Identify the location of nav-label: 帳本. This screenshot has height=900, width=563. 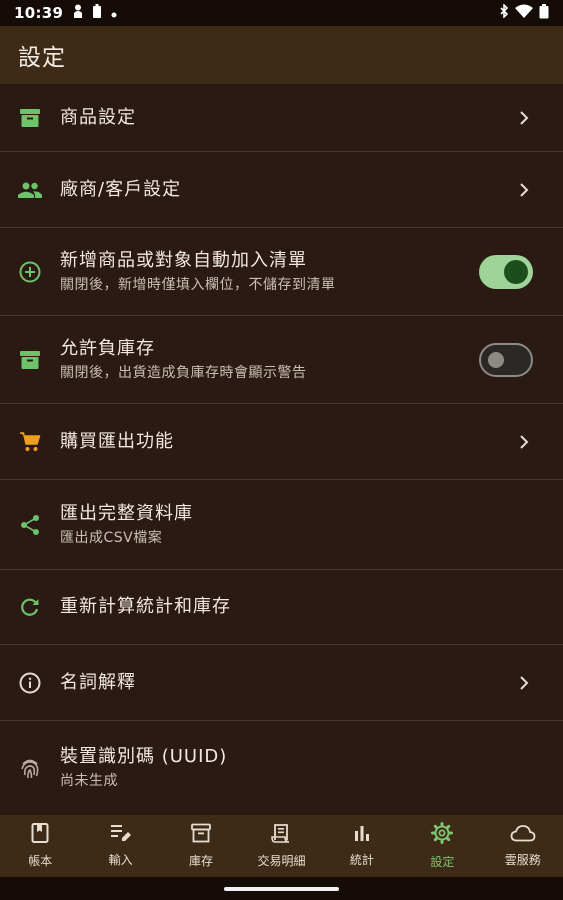
(40, 861).